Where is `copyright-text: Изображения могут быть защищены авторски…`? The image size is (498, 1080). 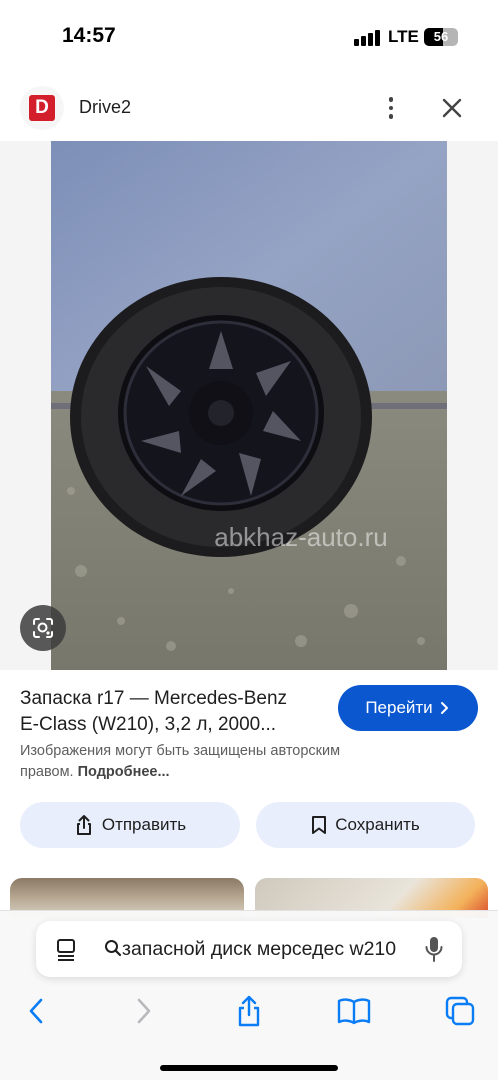 copyright-text: Изображения могут быть защищены авторски… is located at coordinates (180, 761).